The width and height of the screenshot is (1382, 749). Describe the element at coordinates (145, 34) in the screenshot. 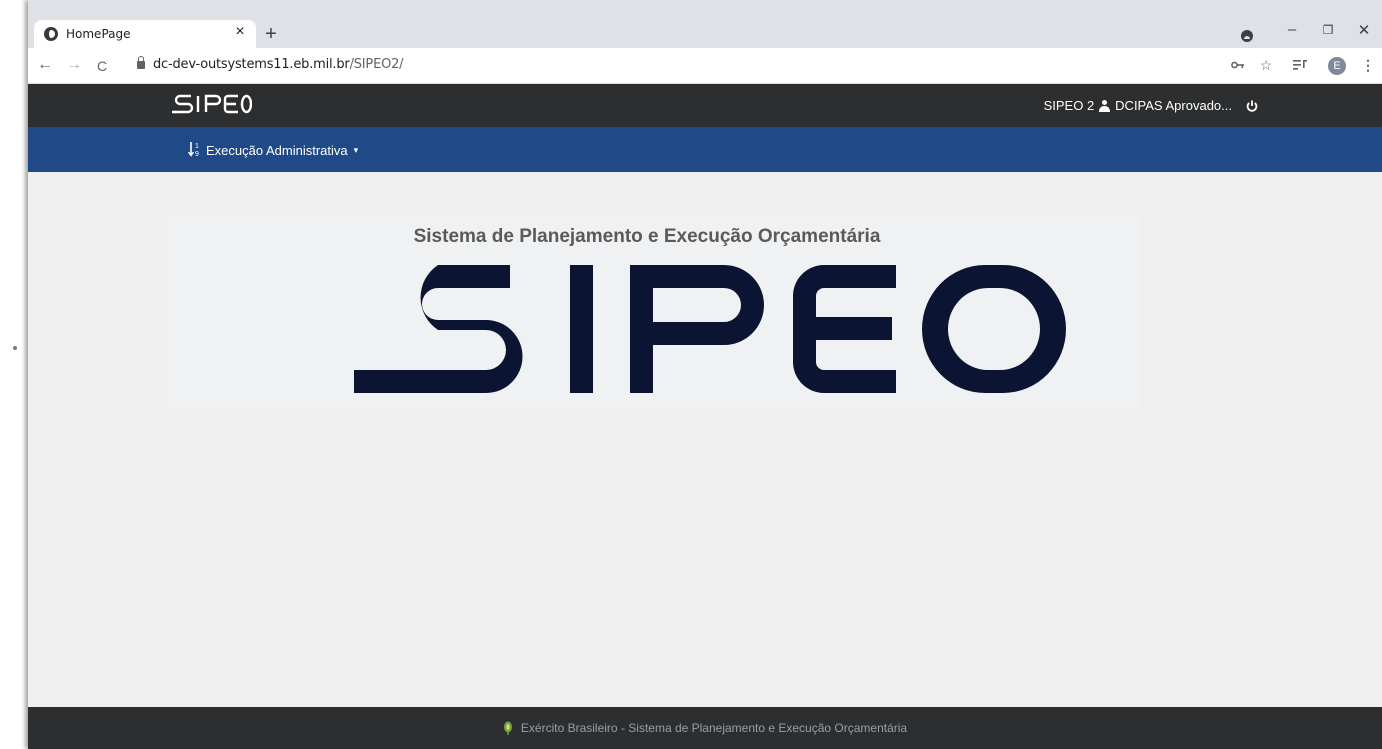

I see `browser-tab: HomePage ×` at that location.